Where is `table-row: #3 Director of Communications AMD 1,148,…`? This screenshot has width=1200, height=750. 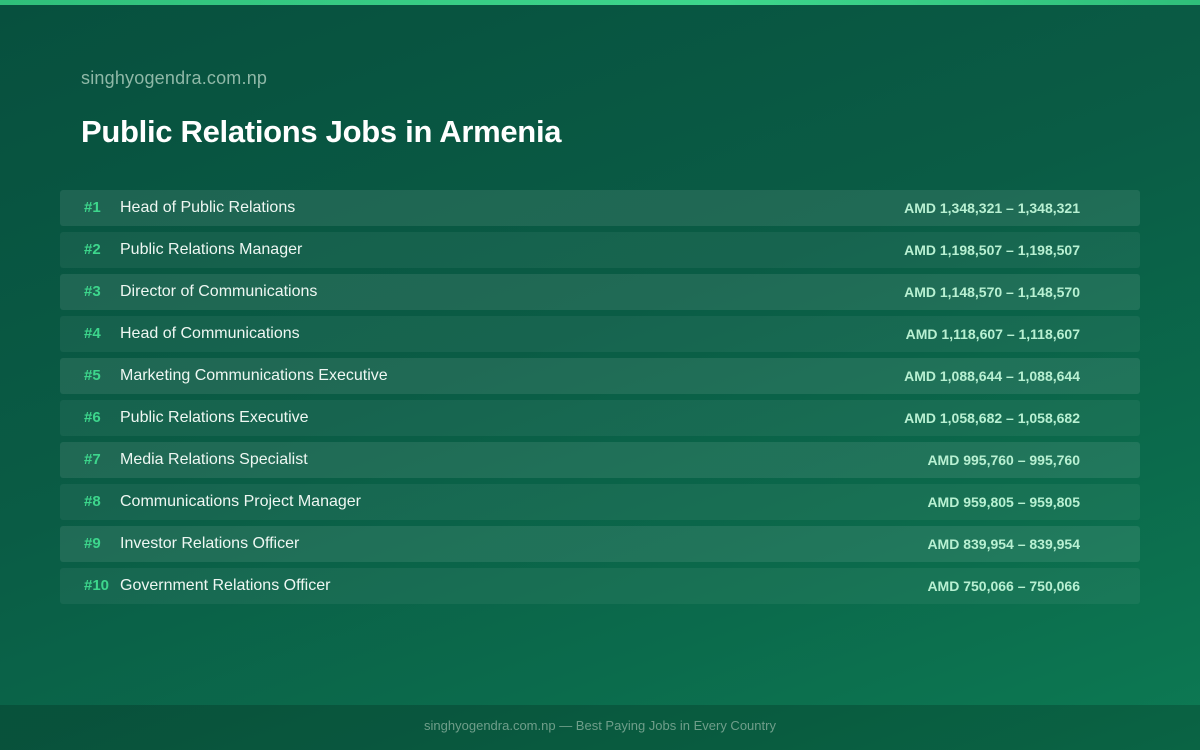 table-row: #3 Director of Communications AMD 1,148,… is located at coordinates (600, 292).